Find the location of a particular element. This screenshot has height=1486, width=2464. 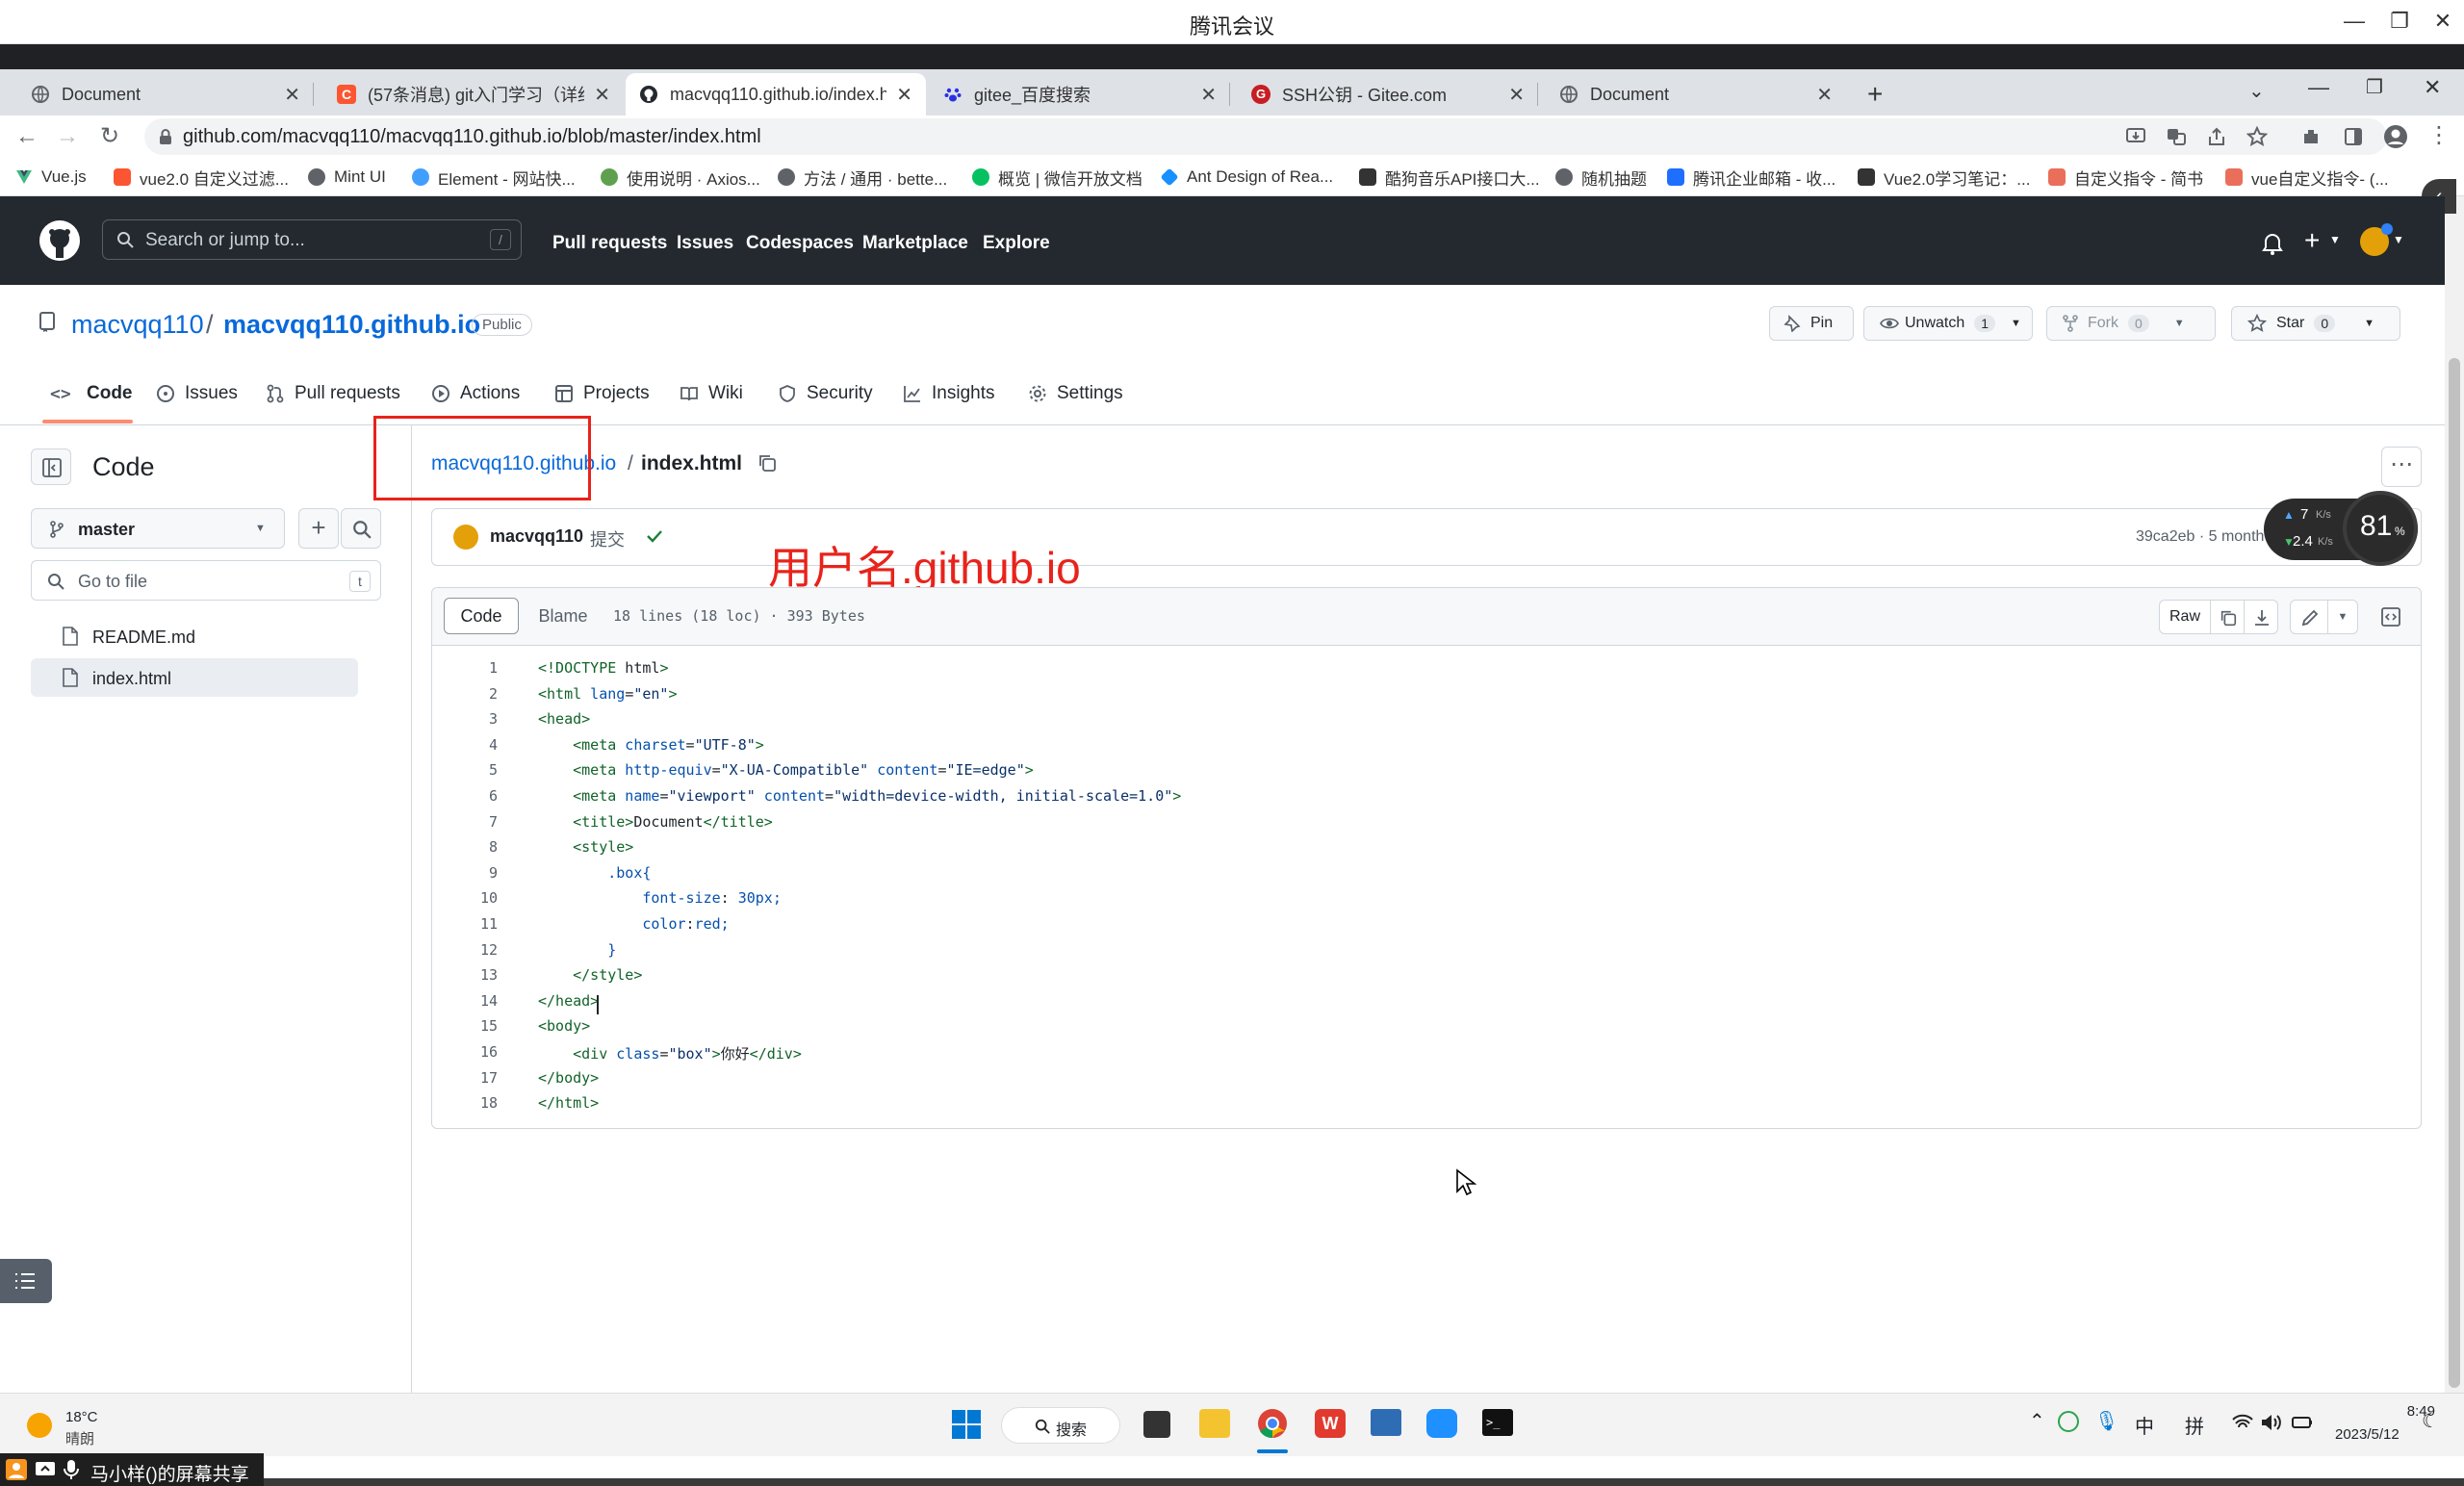

pin-button: Pin is located at coordinates (1811, 324).